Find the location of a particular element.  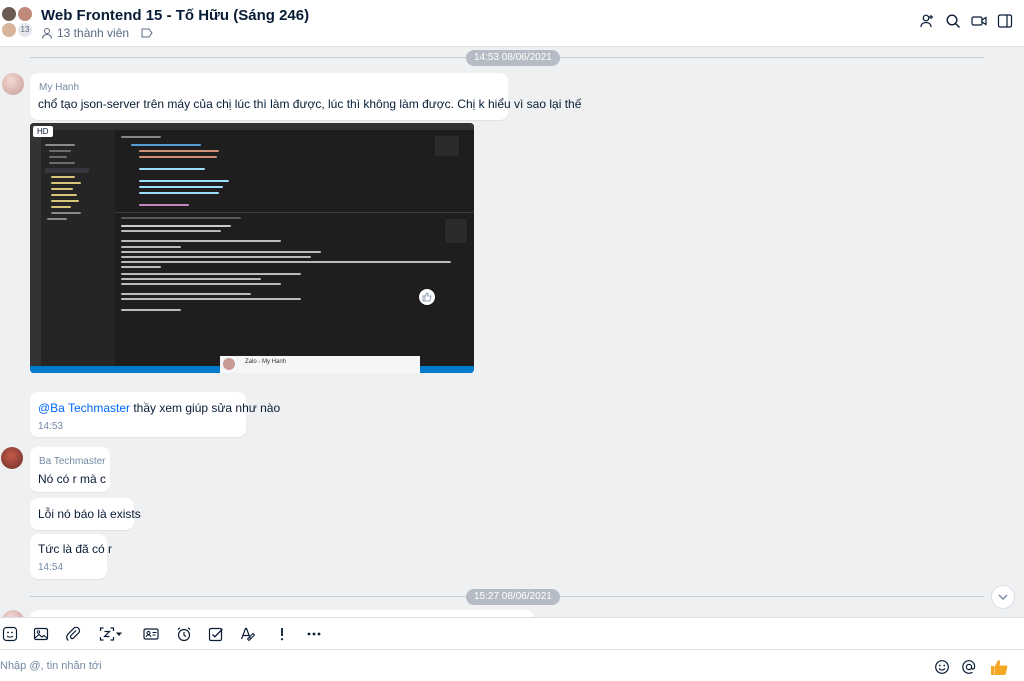

message-time: 14:54 is located at coordinates (51, 567).